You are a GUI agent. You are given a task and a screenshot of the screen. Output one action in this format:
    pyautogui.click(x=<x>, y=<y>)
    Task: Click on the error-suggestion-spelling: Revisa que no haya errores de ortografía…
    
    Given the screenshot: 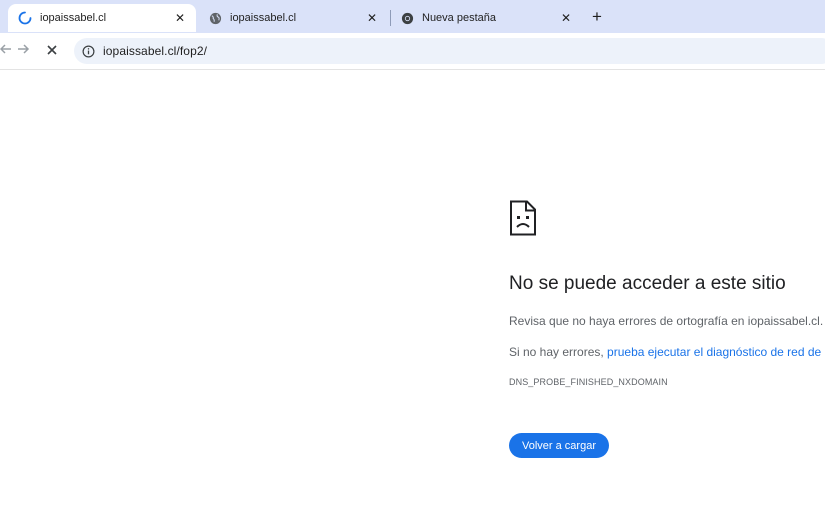 What is the action you would take?
    pyautogui.click(x=666, y=321)
    